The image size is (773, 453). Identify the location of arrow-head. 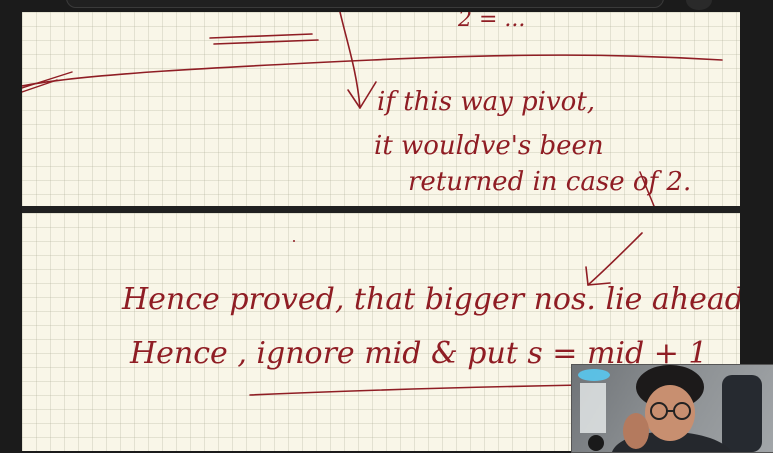
(362, 95).